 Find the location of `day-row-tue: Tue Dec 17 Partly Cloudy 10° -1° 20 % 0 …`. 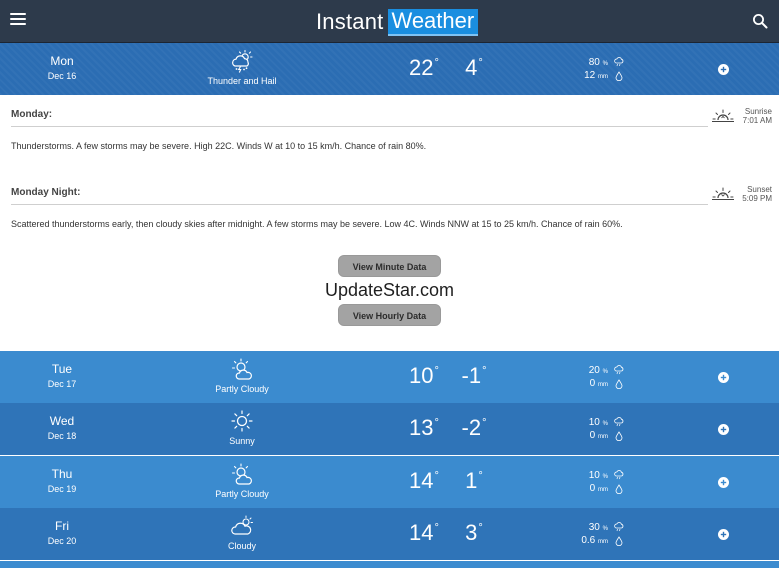

day-row-tue: Tue Dec 17 Partly Cloudy 10° -1° 20 % 0 … is located at coordinates (389, 377).